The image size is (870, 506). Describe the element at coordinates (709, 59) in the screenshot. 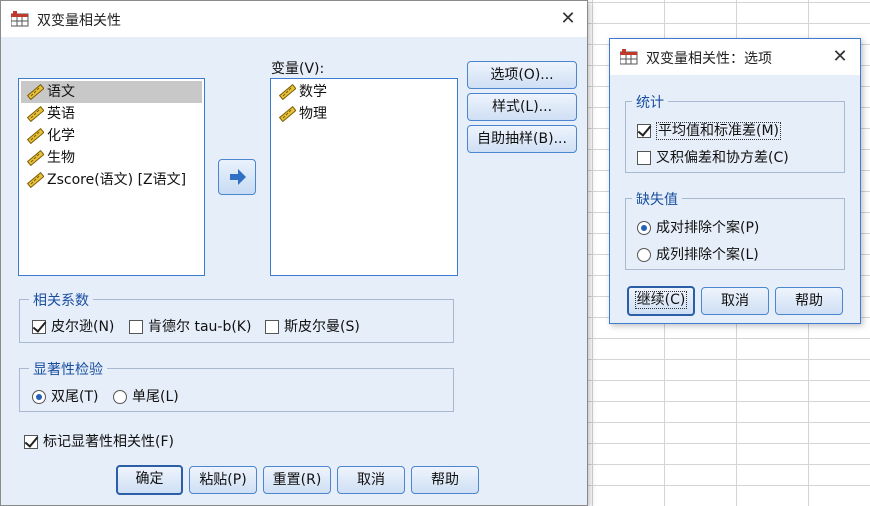

I see `options-dialog-title: 双变量相关性：选项` at that location.